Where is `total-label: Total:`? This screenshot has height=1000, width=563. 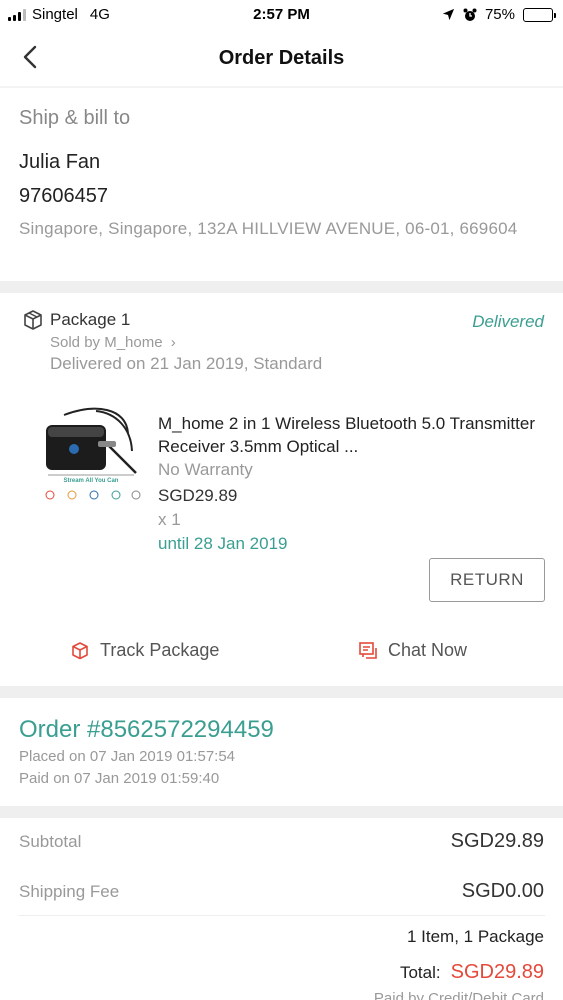 total-label: Total: is located at coordinates (420, 972).